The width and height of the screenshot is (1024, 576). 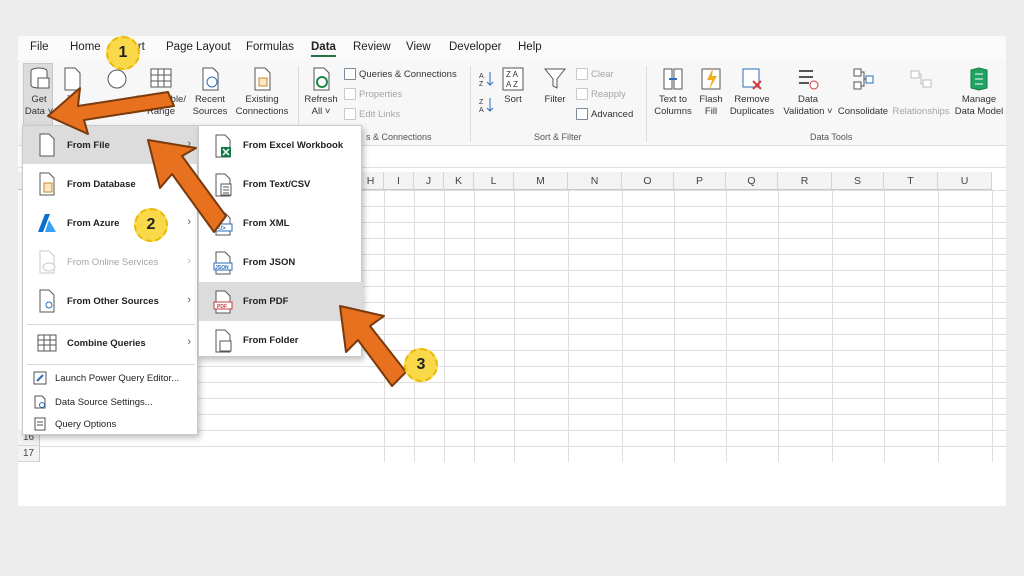 I want to click on column-header-m: M, so click(x=541, y=181).